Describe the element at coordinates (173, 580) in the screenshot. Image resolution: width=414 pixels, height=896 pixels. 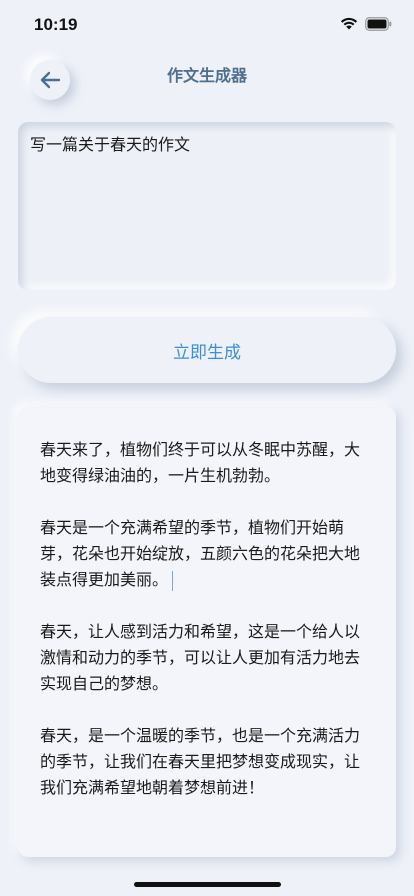
I see `text-cursor` at that location.